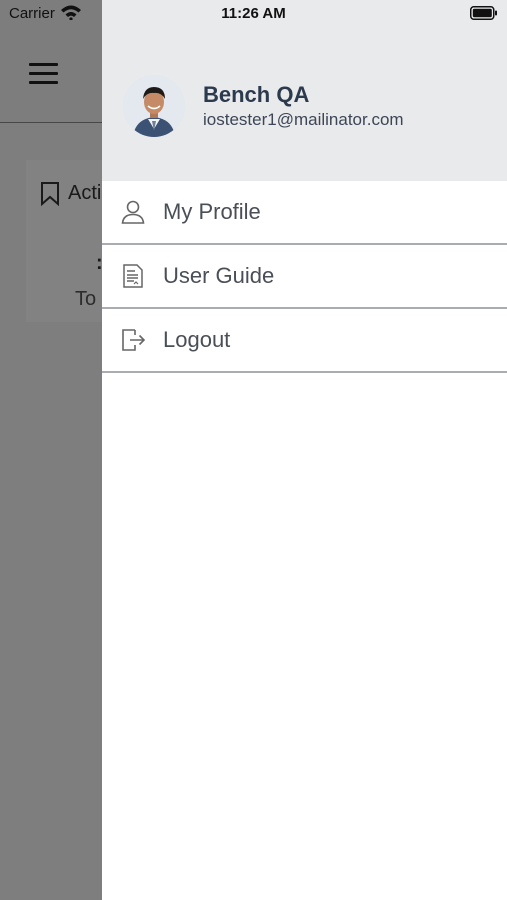 The width and height of the screenshot is (507, 900). I want to click on logout-icon, so click(134, 340).